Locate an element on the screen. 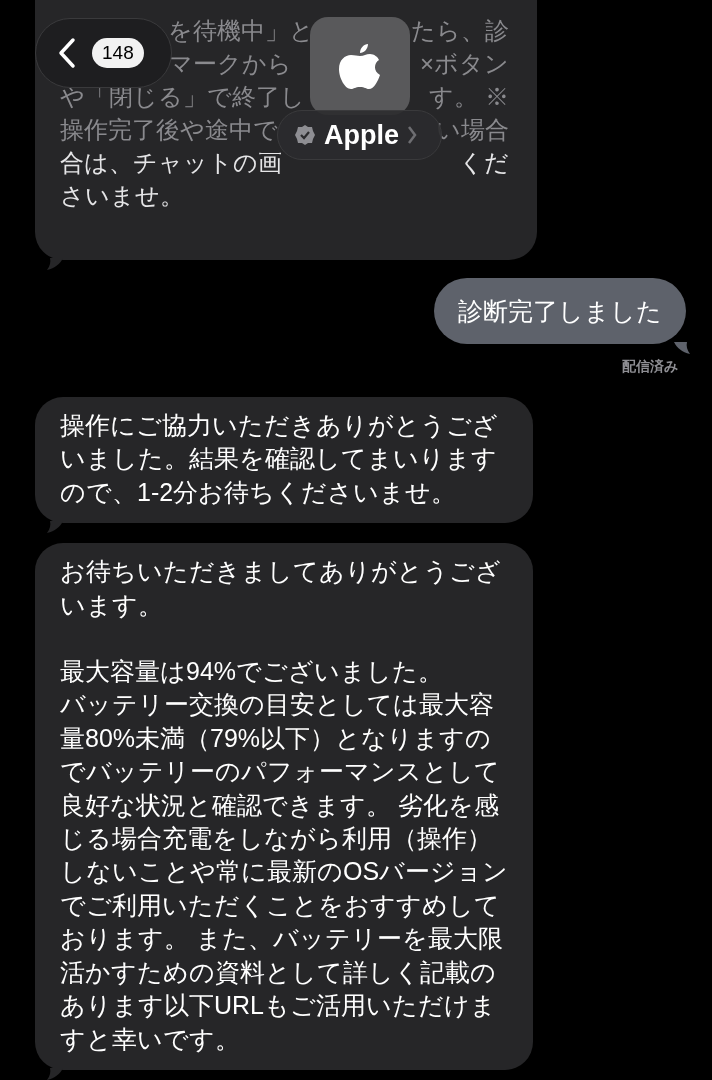 This screenshot has height=1080, width=712. apple-icon is located at coordinates (360, 66).